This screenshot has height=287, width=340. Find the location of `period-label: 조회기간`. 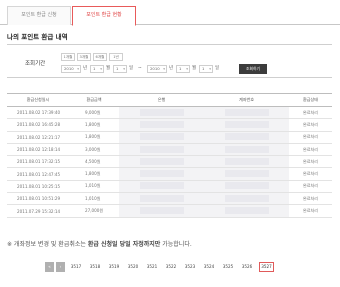

period-label: 조회기간 is located at coordinates (35, 64).